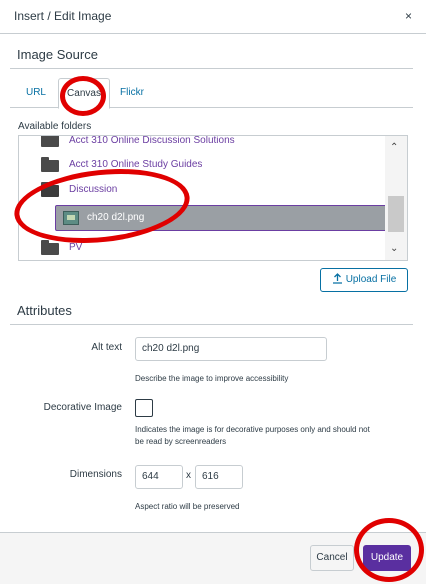 The width and height of the screenshot is (426, 584). Describe the element at coordinates (44, 310) in the screenshot. I see `attributes-heading: Attributes` at that location.